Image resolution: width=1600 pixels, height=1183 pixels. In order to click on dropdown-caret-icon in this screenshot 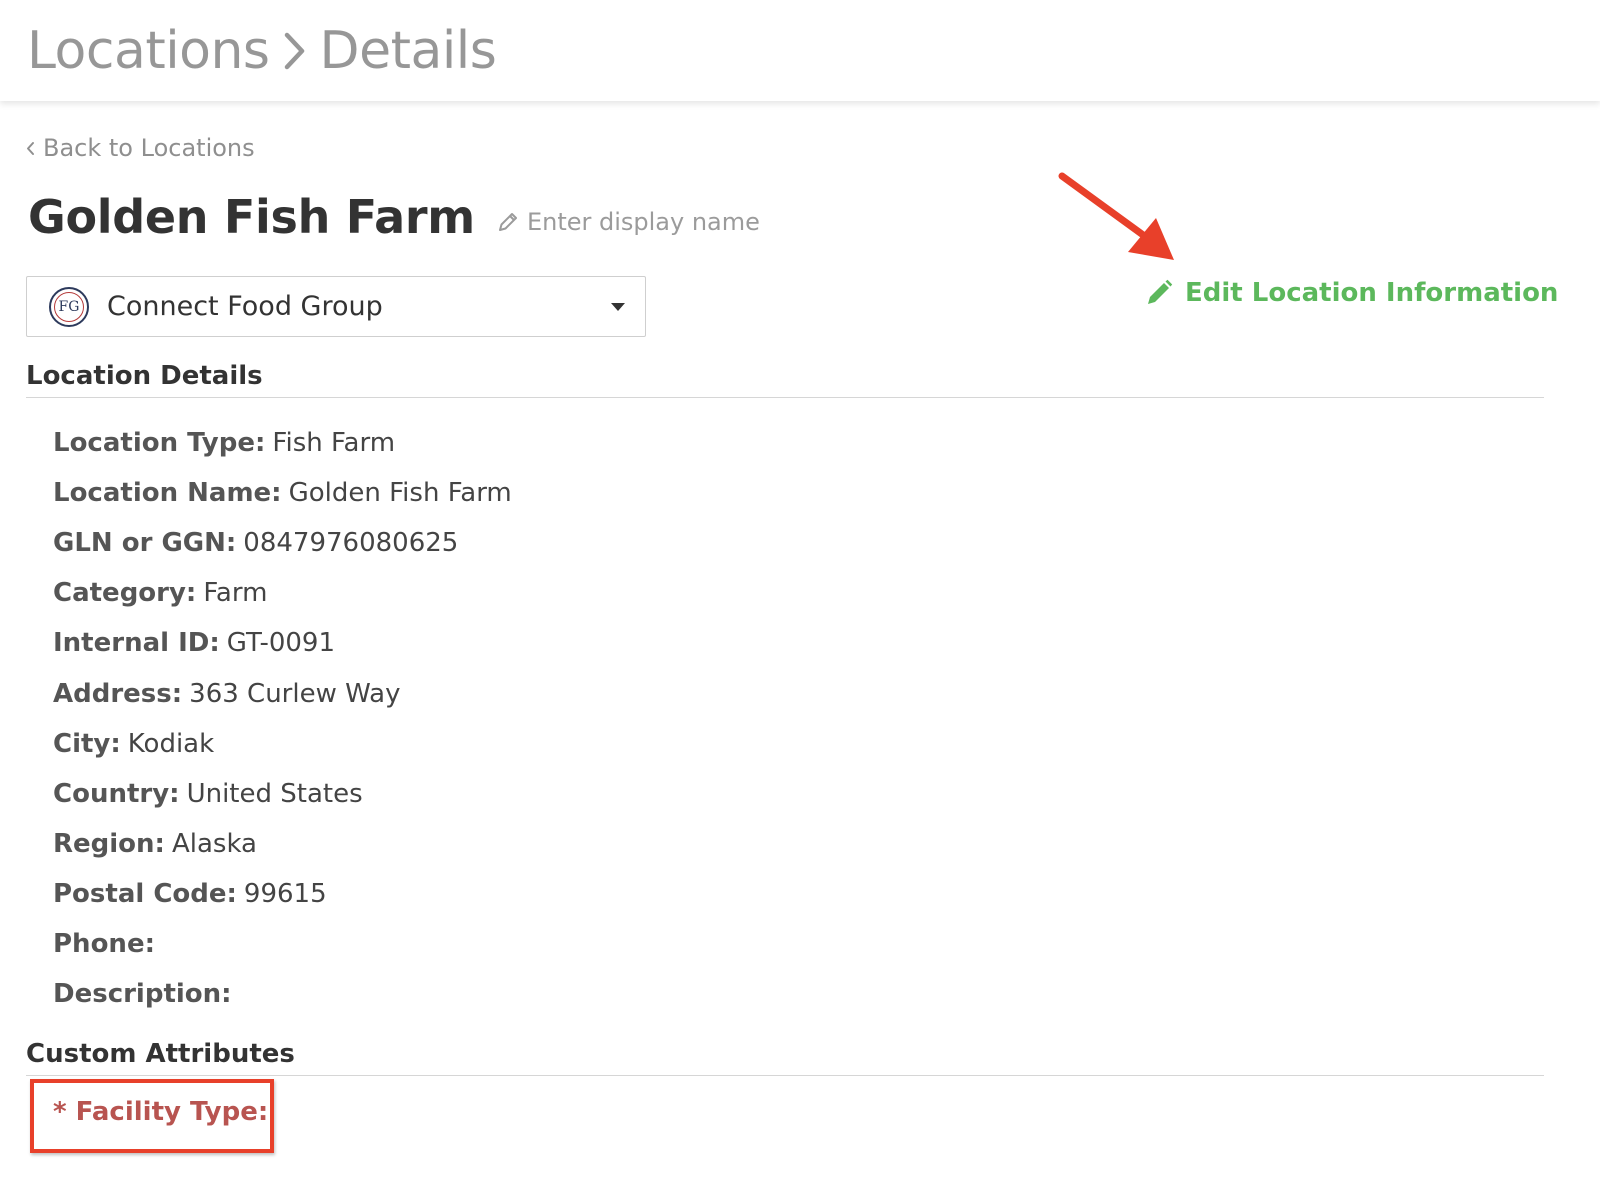, I will do `click(618, 307)`.